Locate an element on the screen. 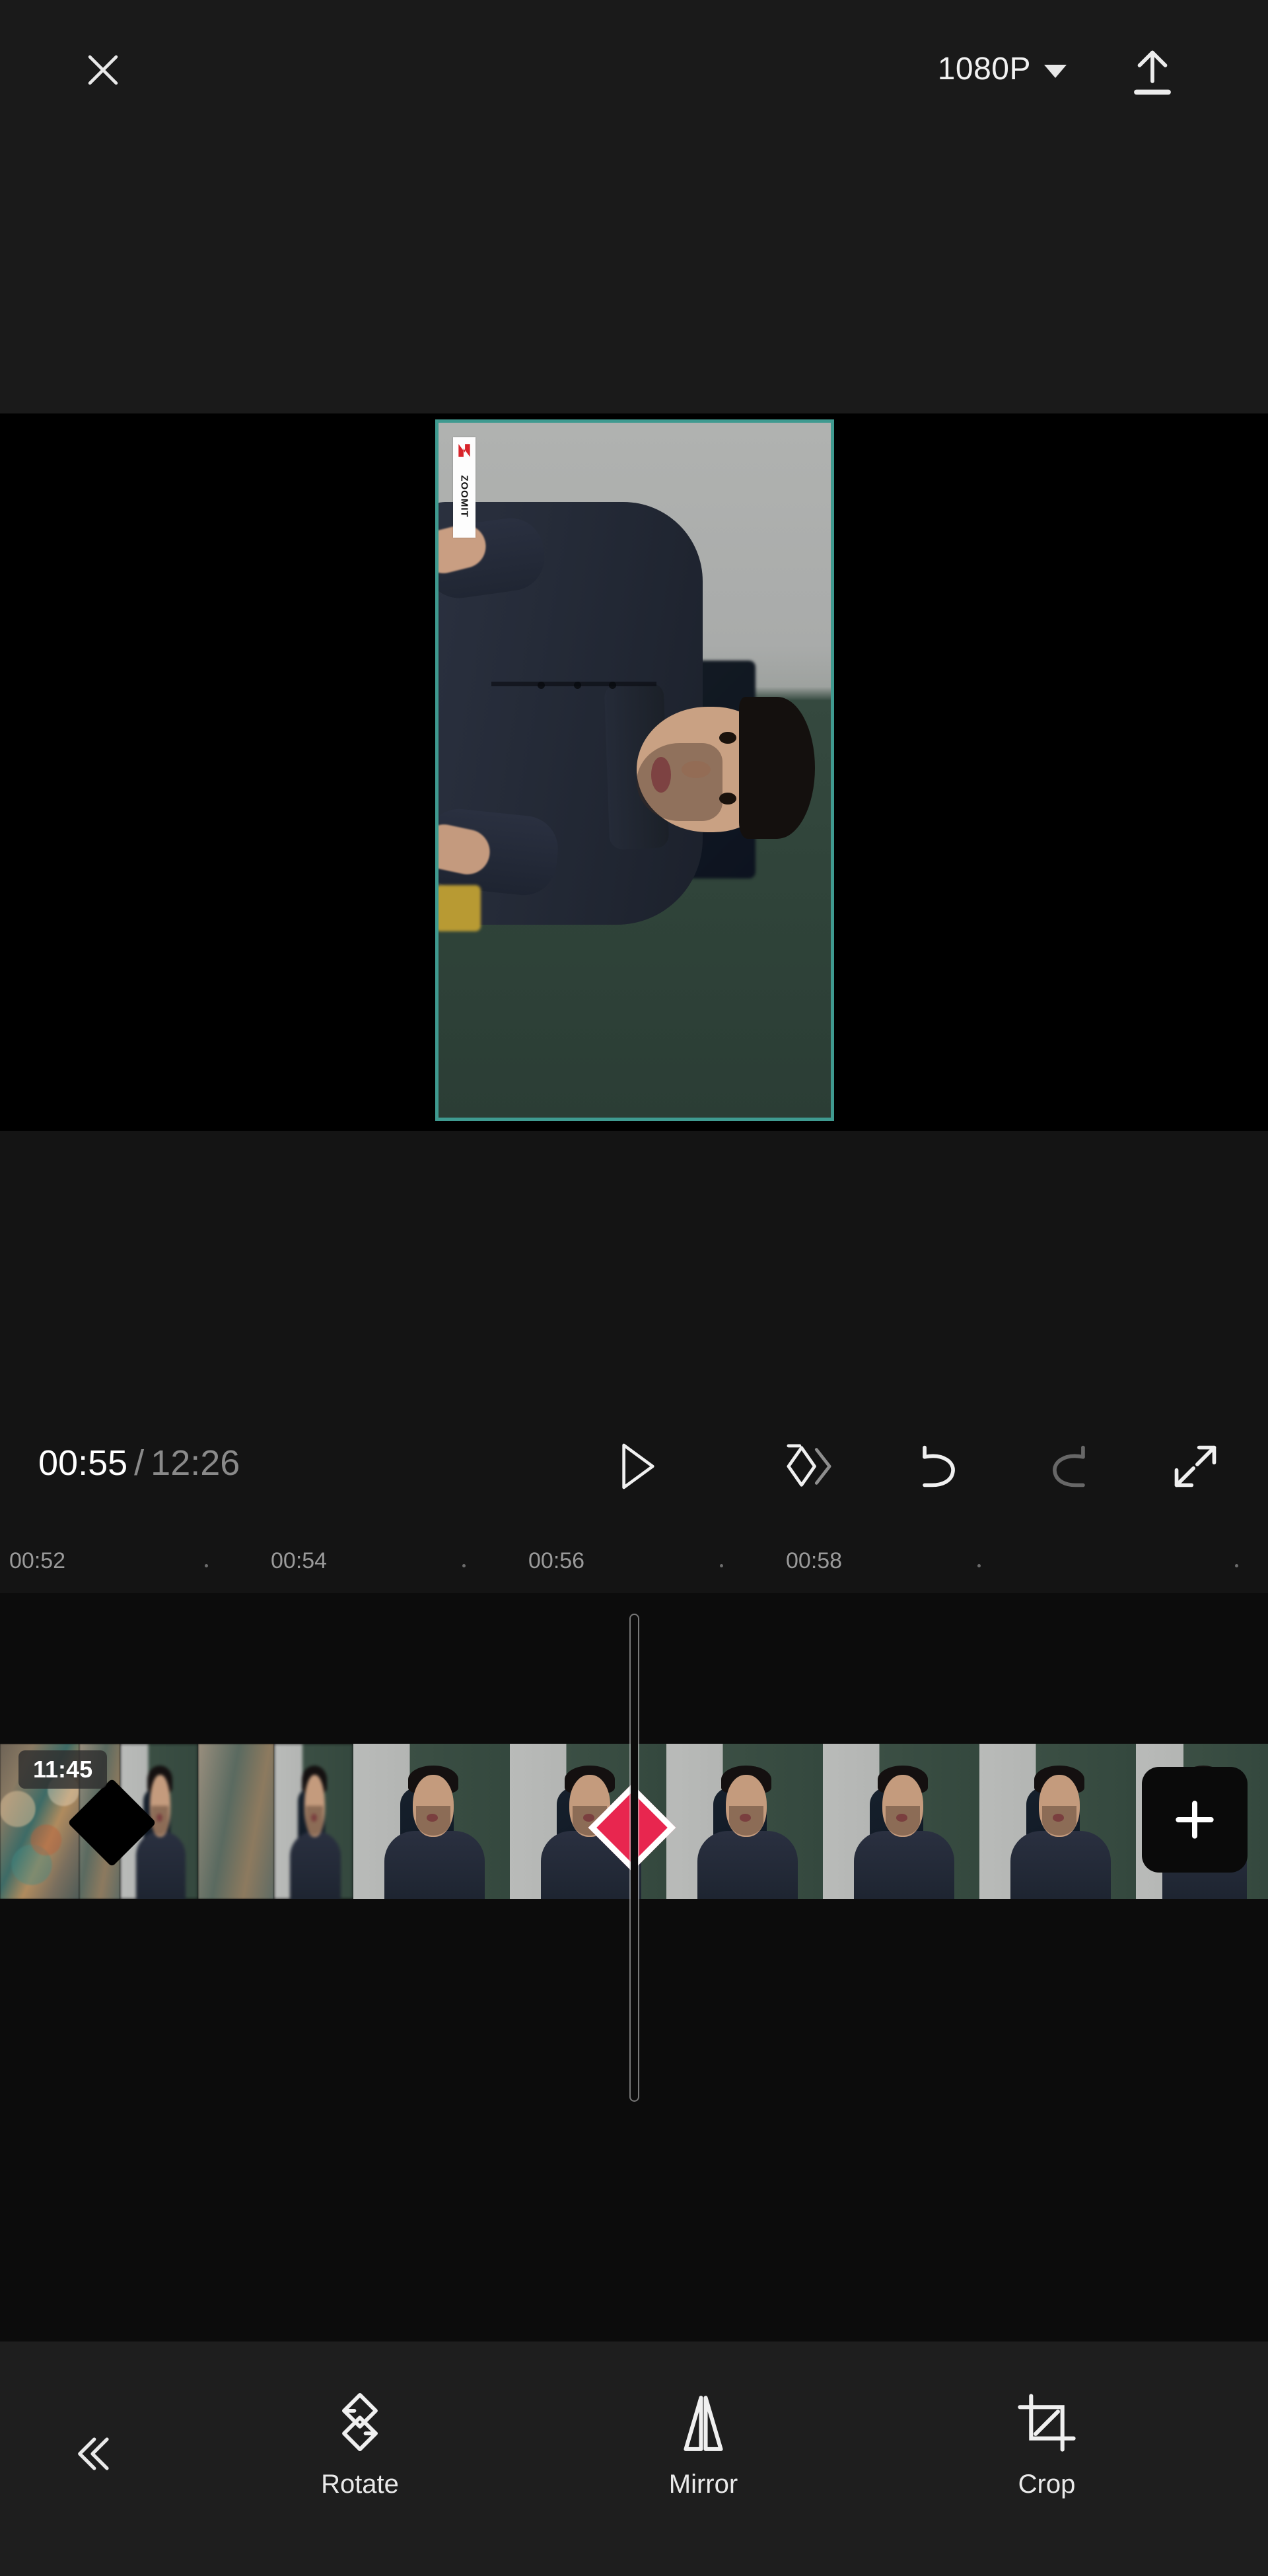 This screenshot has width=1268, height=2576. collapse-toolbar-button is located at coordinates (92, 2454).